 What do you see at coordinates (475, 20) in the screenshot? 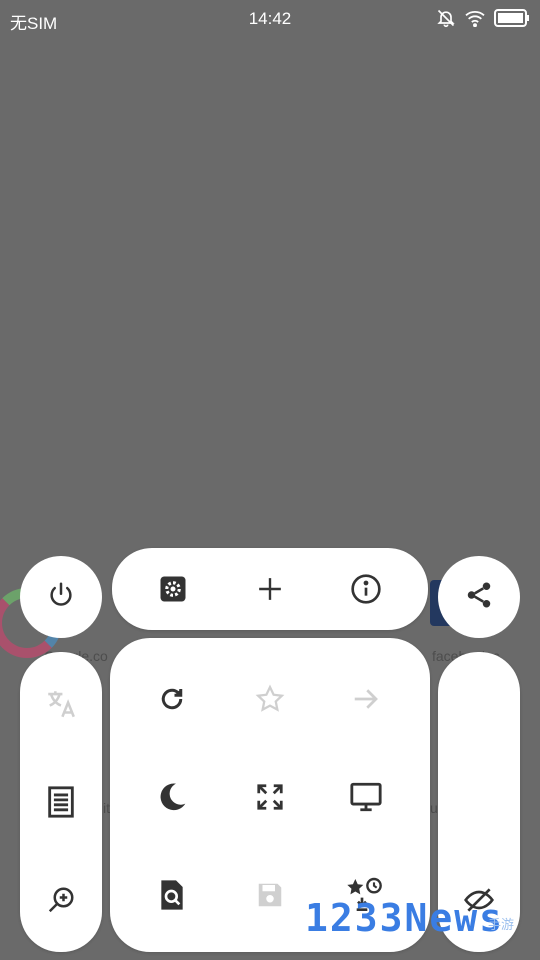
I see `wifi-icon` at bounding box center [475, 20].